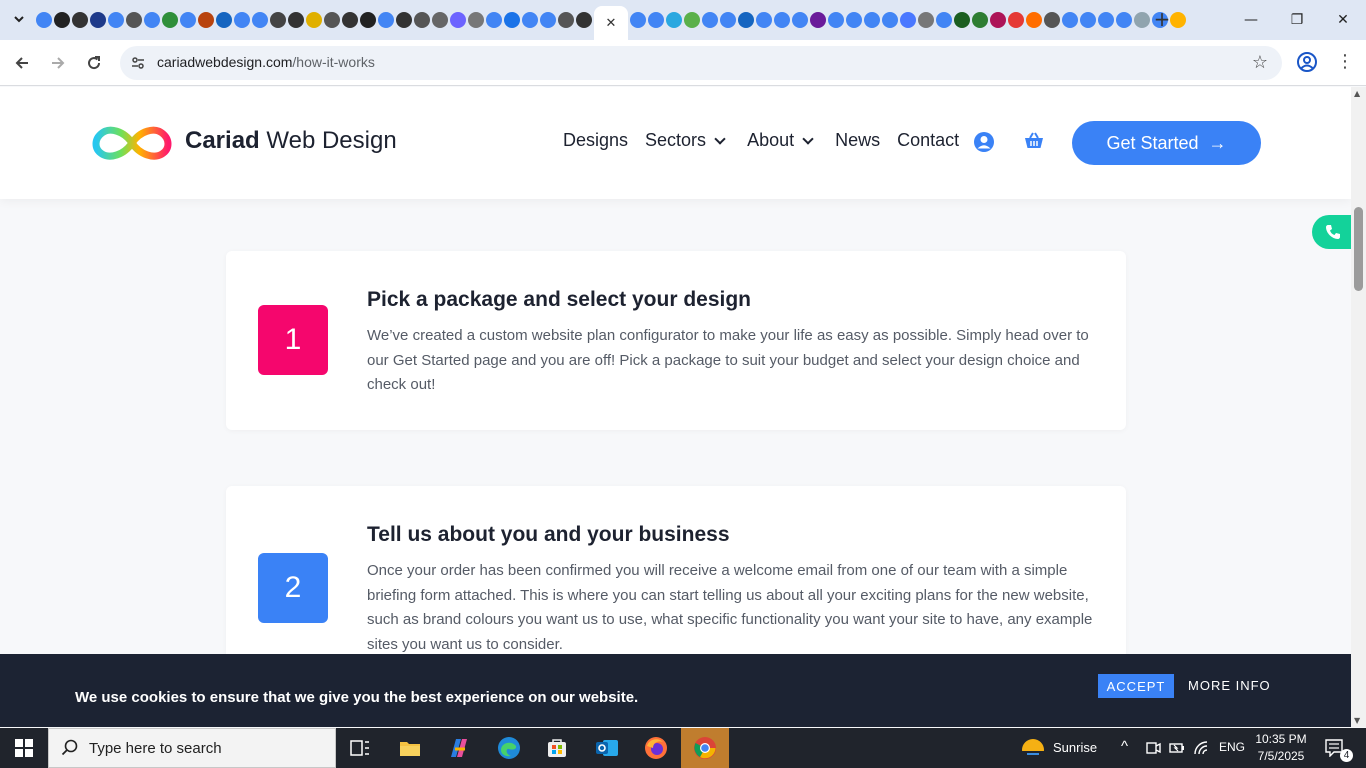  What do you see at coordinates (22, 63) in the screenshot?
I see `back-button` at bounding box center [22, 63].